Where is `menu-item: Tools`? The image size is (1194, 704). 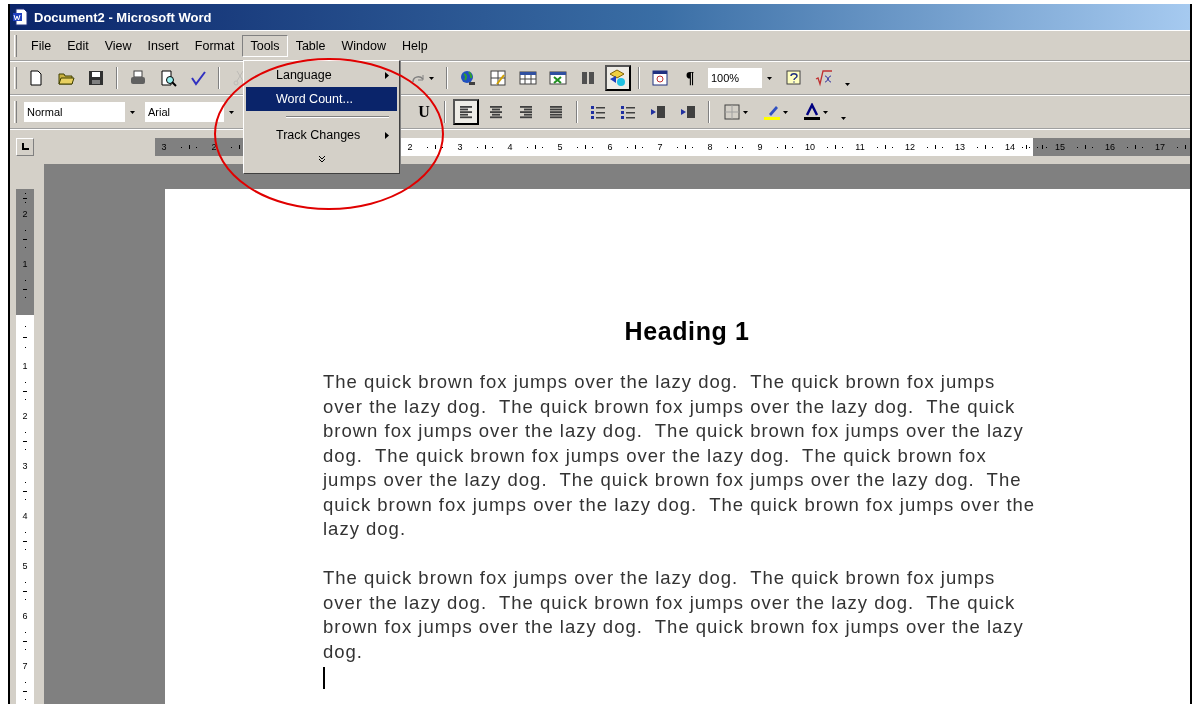
menu-item: Tools is located at coordinates (265, 45).